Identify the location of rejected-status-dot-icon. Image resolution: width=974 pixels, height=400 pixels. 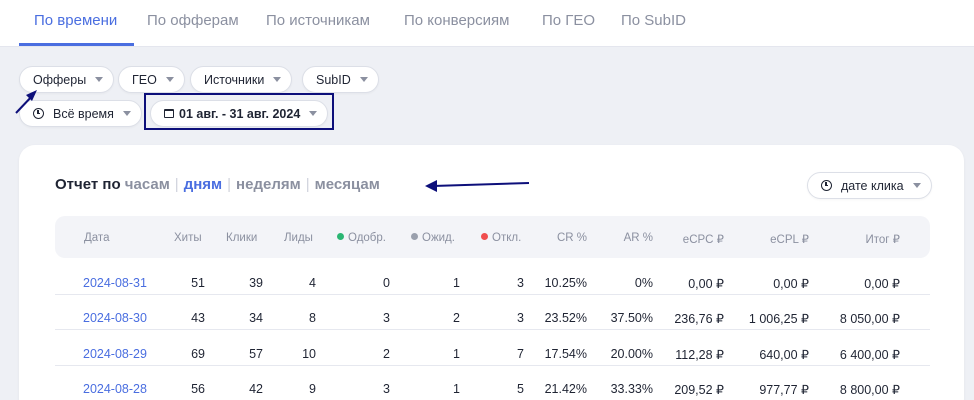
(484, 236).